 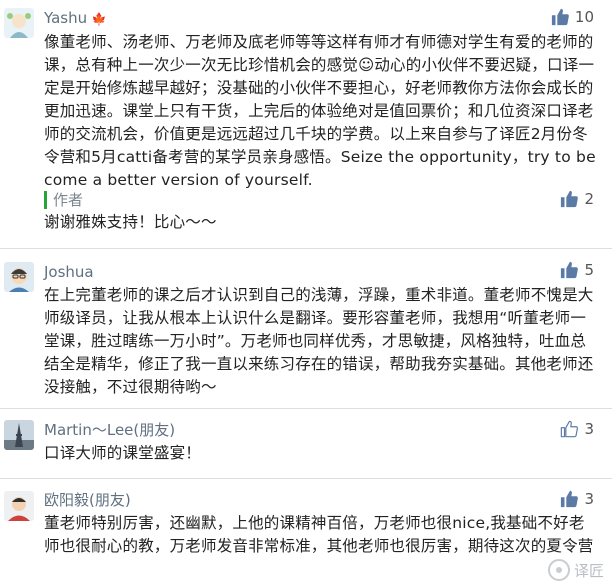 What do you see at coordinates (99, 19) in the screenshot?
I see `maple-leaf-icon: 🍁` at bounding box center [99, 19].